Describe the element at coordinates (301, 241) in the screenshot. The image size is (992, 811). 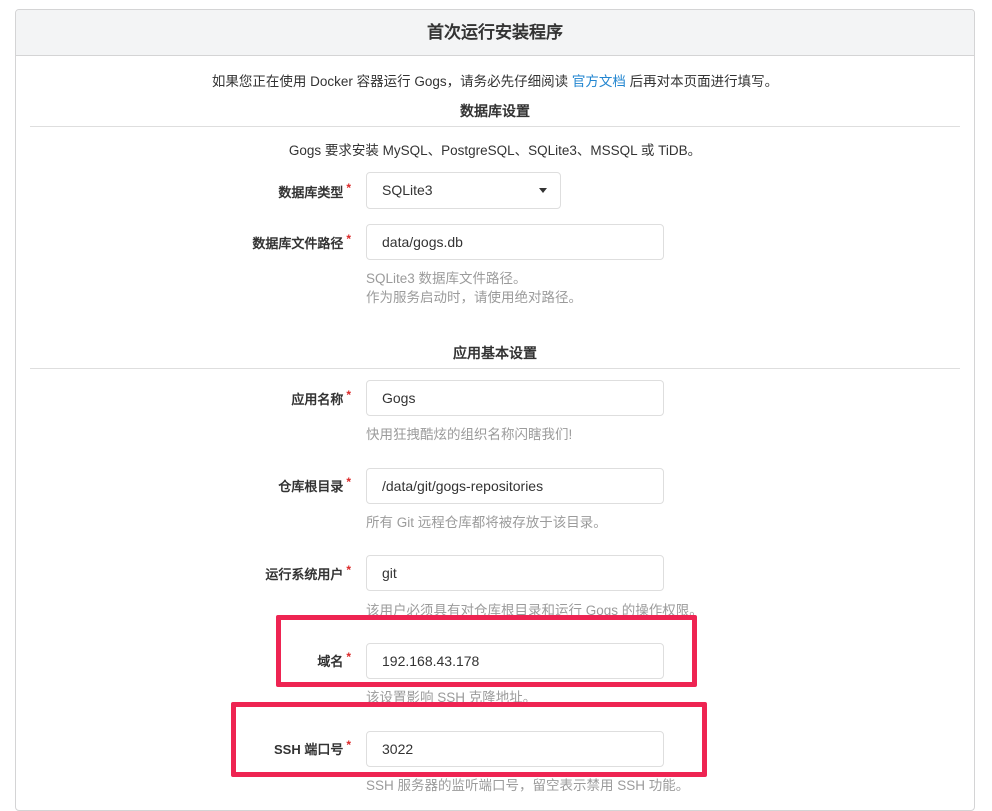
I see `db-path-label: 数据库文件路径 *` at that location.